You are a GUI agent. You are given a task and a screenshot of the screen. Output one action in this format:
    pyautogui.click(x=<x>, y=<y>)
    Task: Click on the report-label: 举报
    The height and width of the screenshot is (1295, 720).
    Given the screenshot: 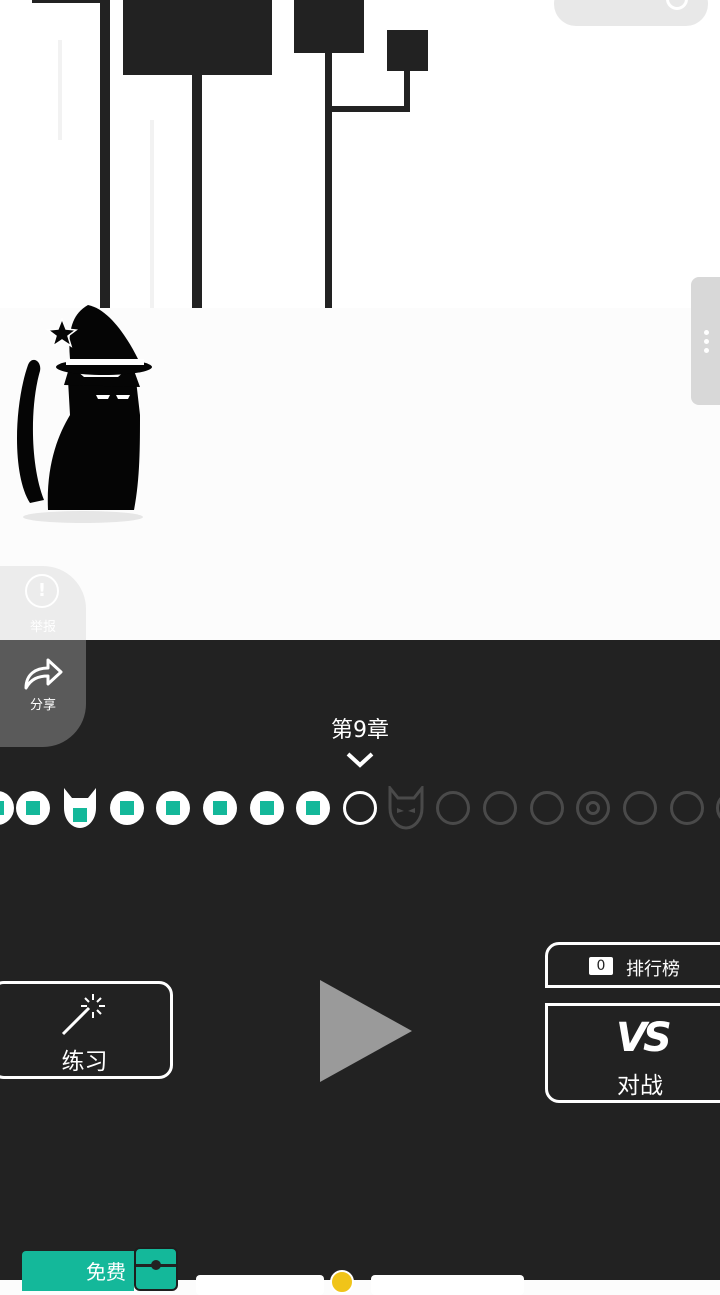 What is the action you would take?
    pyautogui.click(x=42, y=627)
    